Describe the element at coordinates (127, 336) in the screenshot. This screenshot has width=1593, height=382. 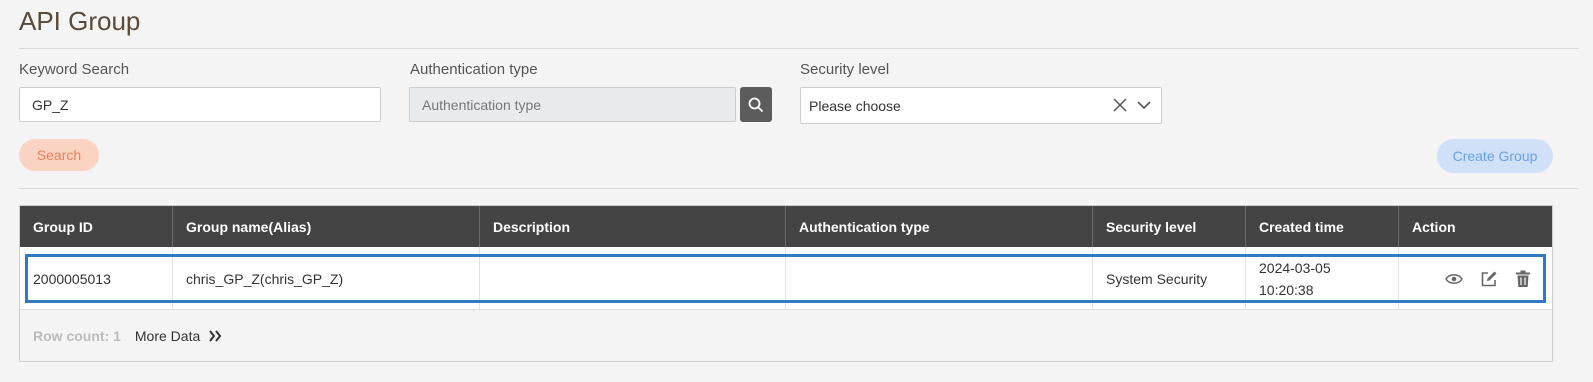
I see `table-footer: Row count: 1 More Data` at that location.